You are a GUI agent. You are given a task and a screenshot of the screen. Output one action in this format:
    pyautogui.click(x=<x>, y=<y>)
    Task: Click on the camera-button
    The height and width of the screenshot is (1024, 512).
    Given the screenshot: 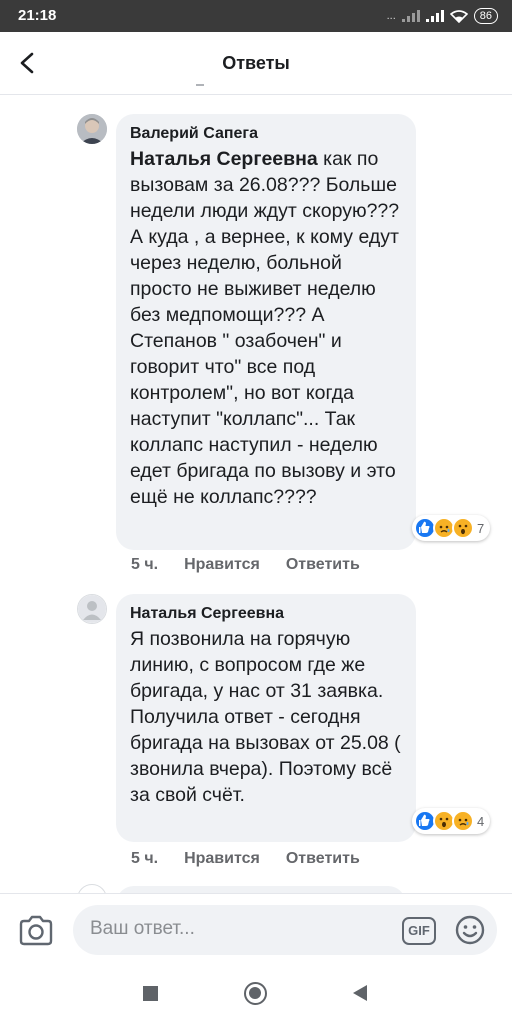 What is the action you would take?
    pyautogui.click(x=36, y=931)
    